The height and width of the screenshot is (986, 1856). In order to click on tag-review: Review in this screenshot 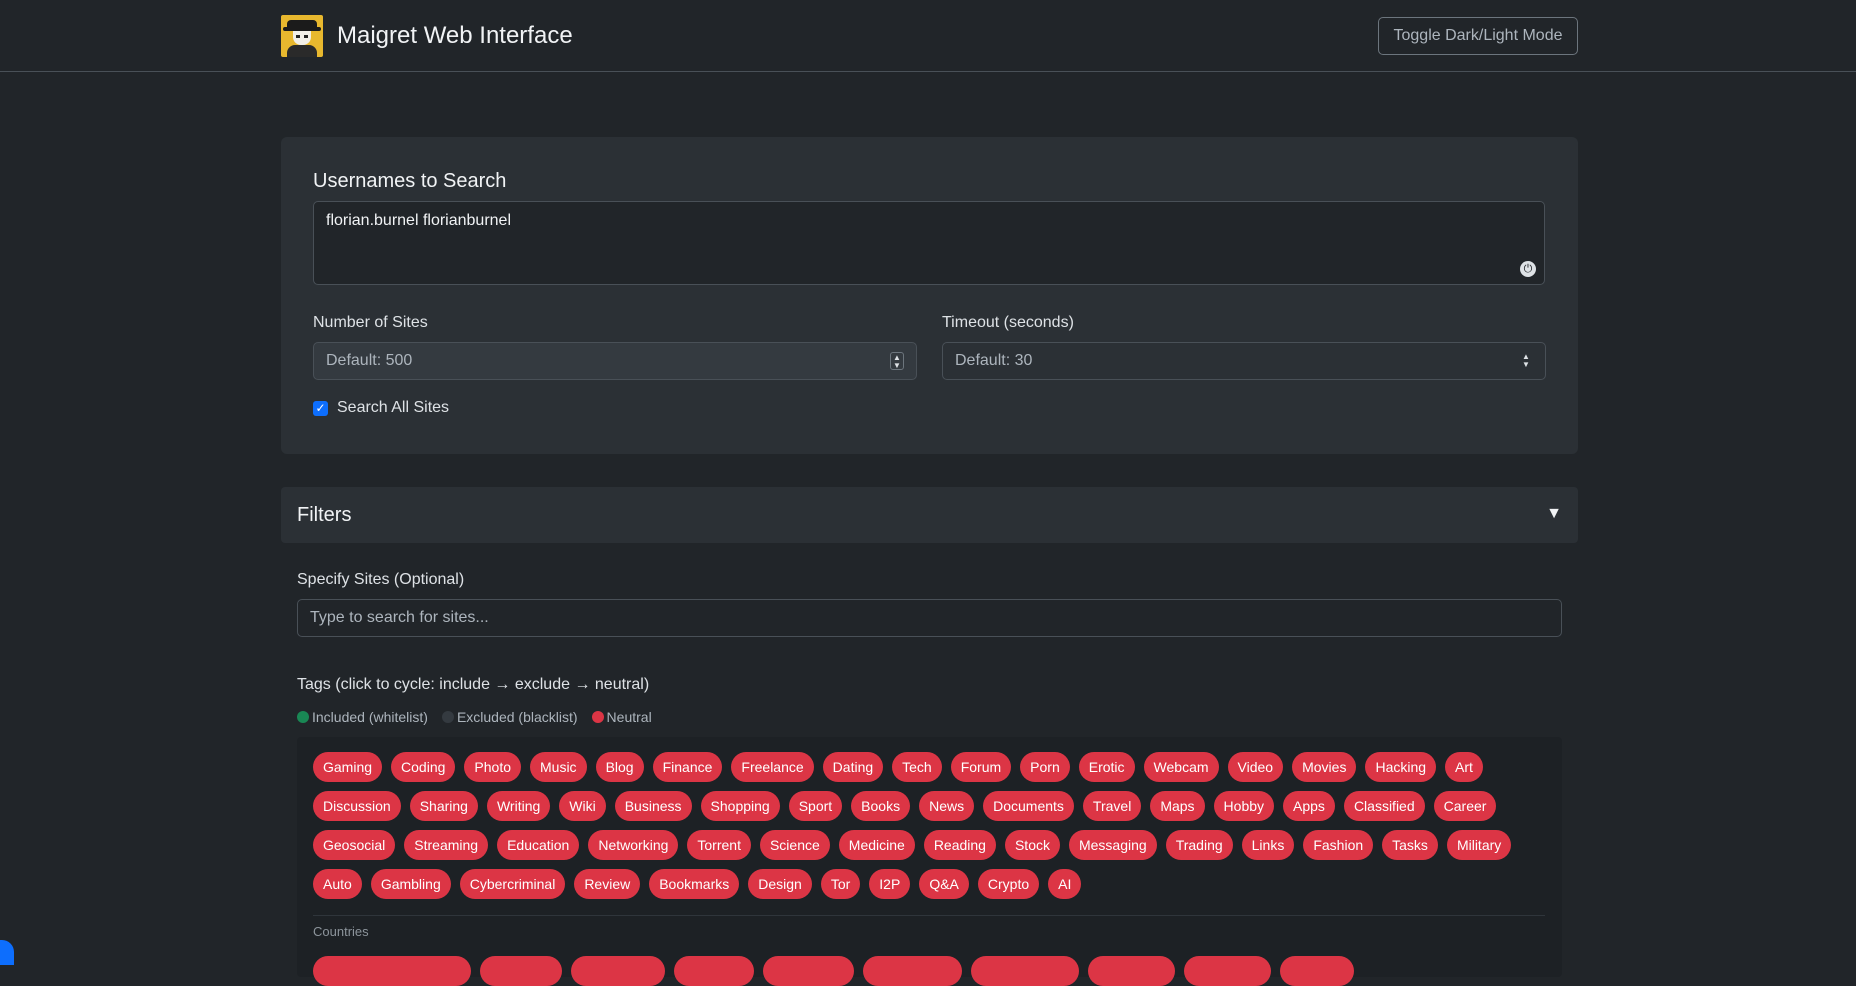, I will do `click(607, 884)`.